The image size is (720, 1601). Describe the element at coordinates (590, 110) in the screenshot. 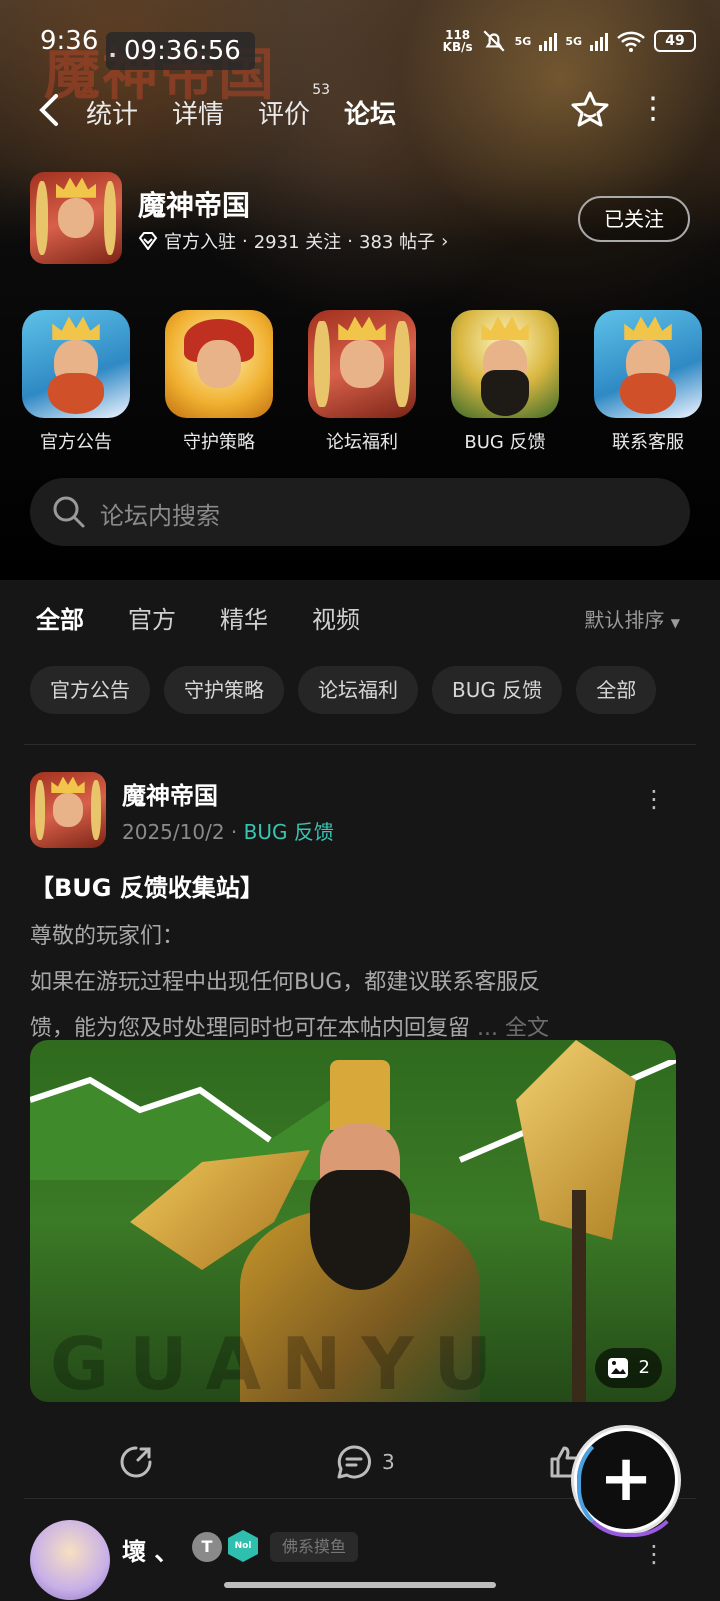

I see `favorite-star-icon` at that location.